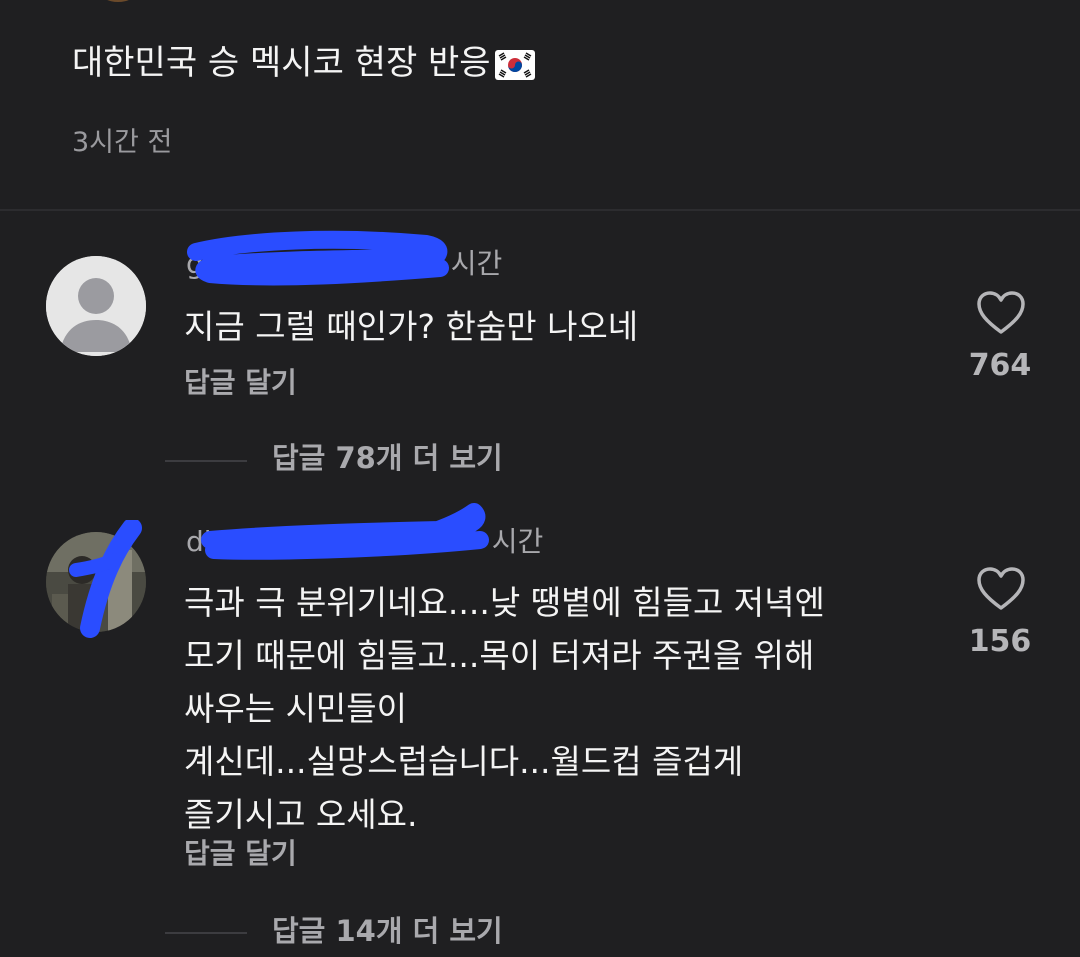  Describe the element at coordinates (207, 541) in the screenshot. I see `comment-2-username-text: dia` at that location.